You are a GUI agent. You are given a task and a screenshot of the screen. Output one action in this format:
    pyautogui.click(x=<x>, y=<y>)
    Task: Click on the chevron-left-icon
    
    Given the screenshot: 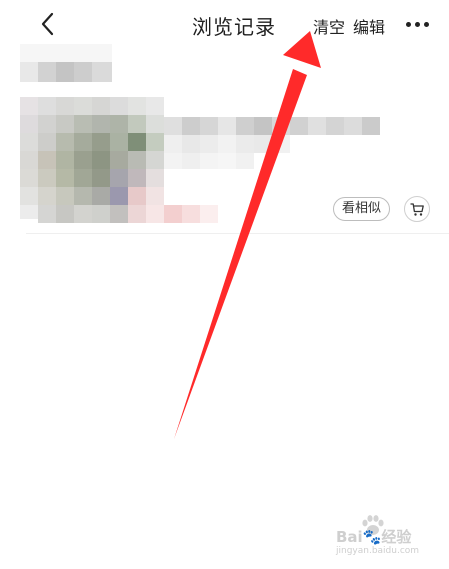 What is the action you would take?
    pyautogui.click(x=47, y=24)
    